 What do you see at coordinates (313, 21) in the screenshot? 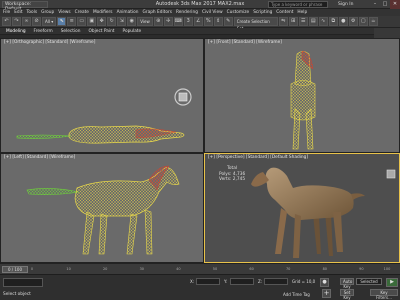
I see `graphite-toolbar-icon: ▤` at bounding box center [313, 21].